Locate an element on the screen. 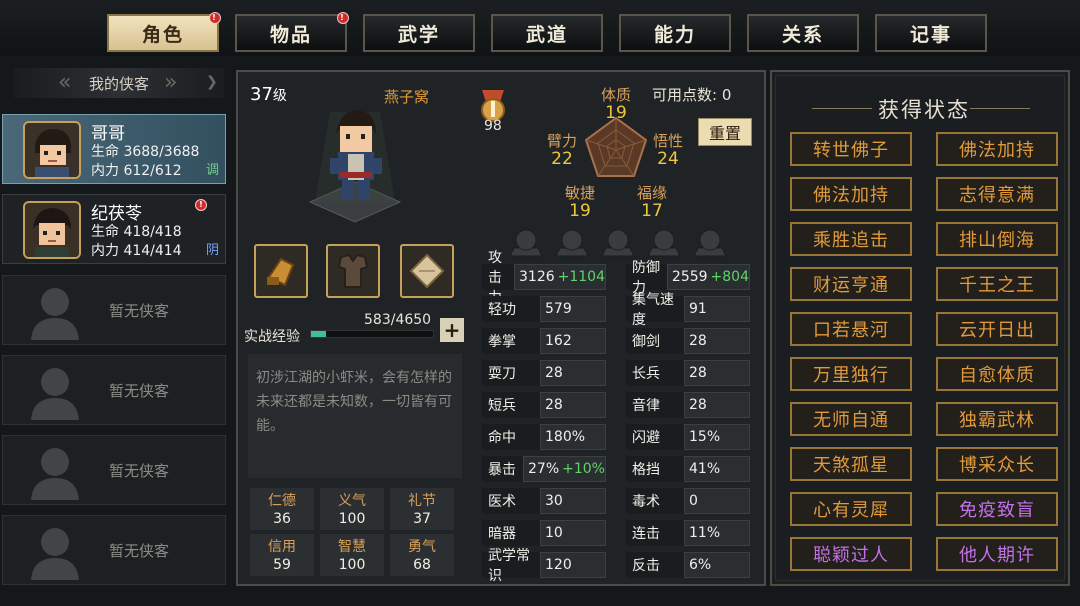  status-badge: 志得意满 is located at coordinates (997, 194).